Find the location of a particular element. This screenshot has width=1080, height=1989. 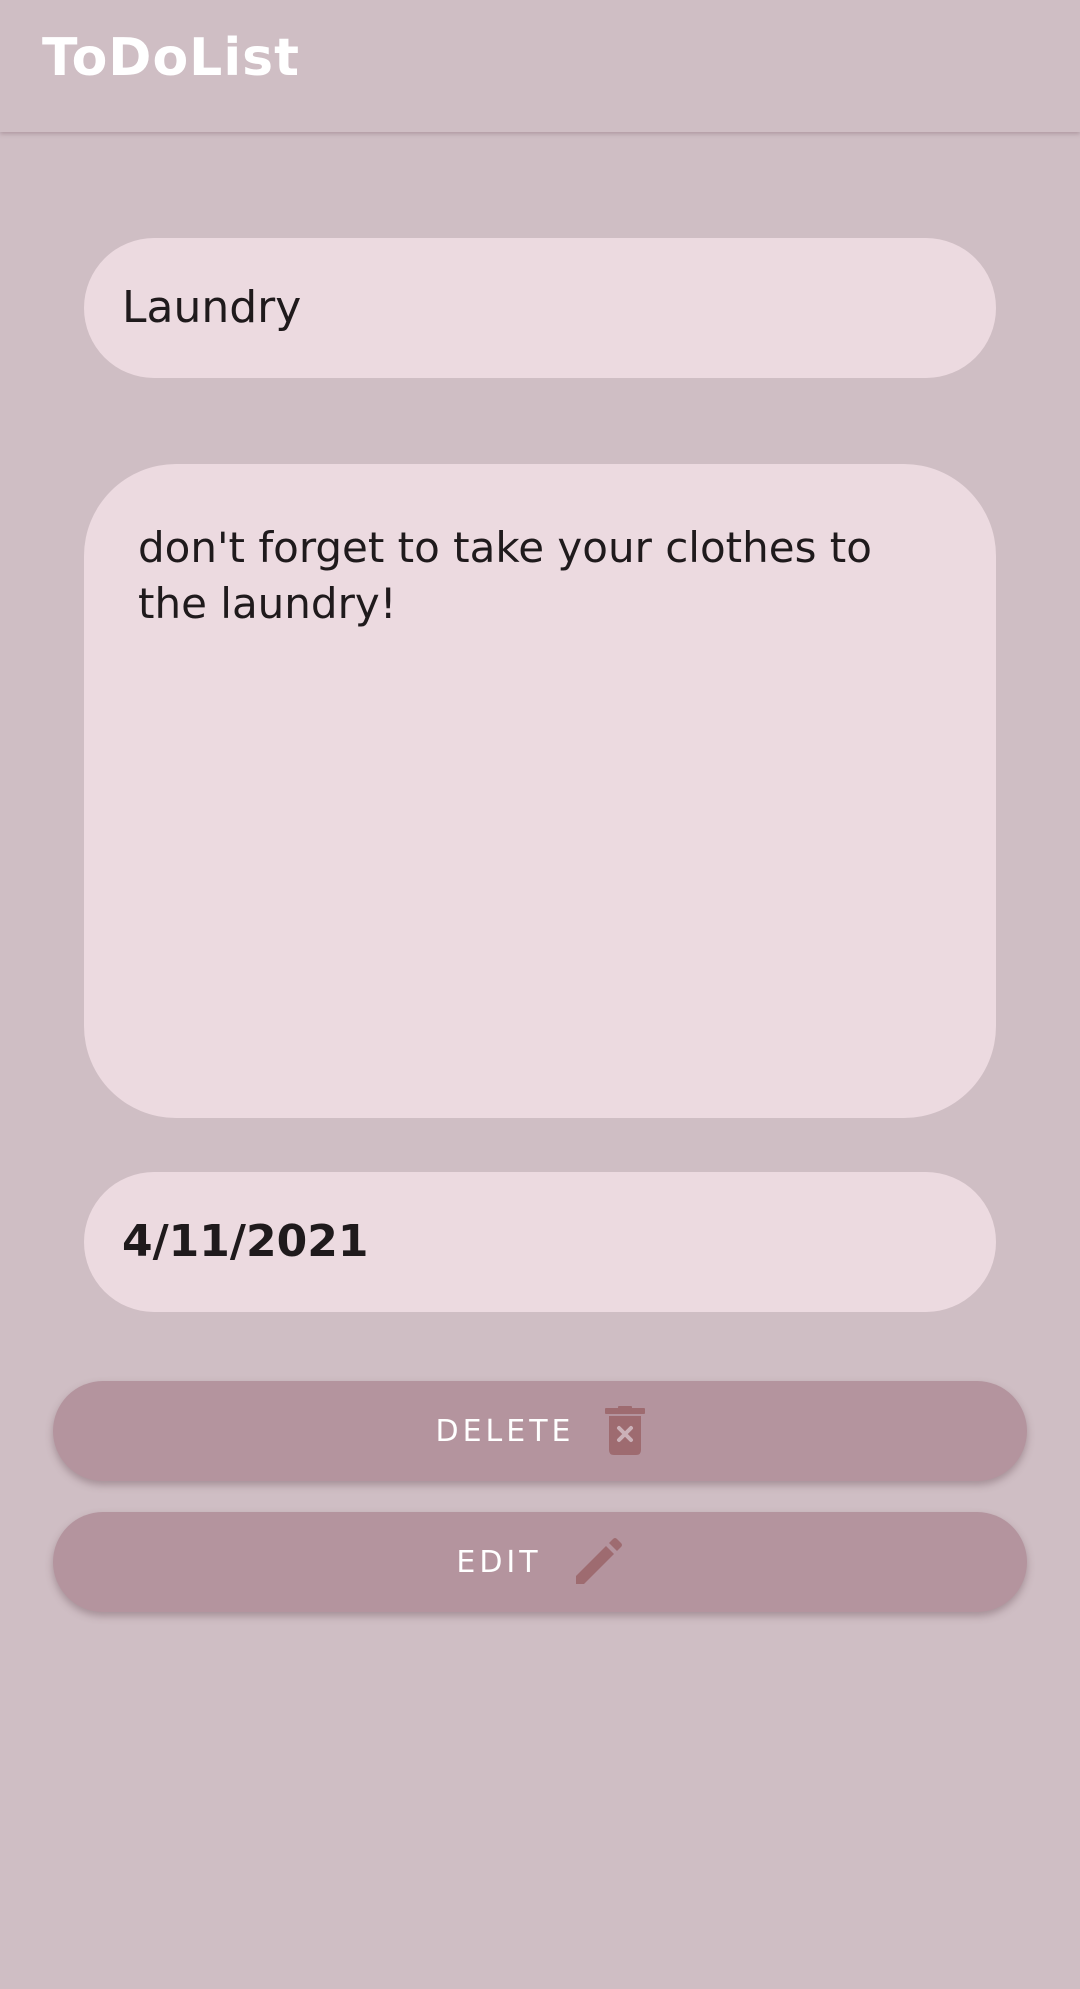

delete-button-label: DELETE is located at coordinates (505, 1431).